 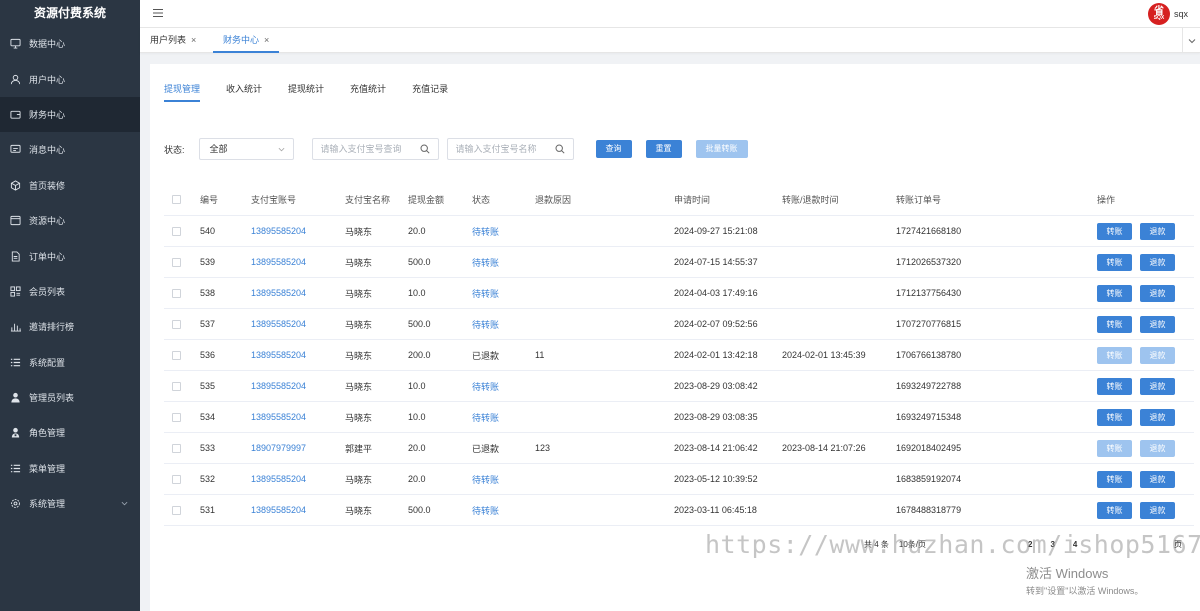 I want to click on account-search, so click(x=375, y=149).